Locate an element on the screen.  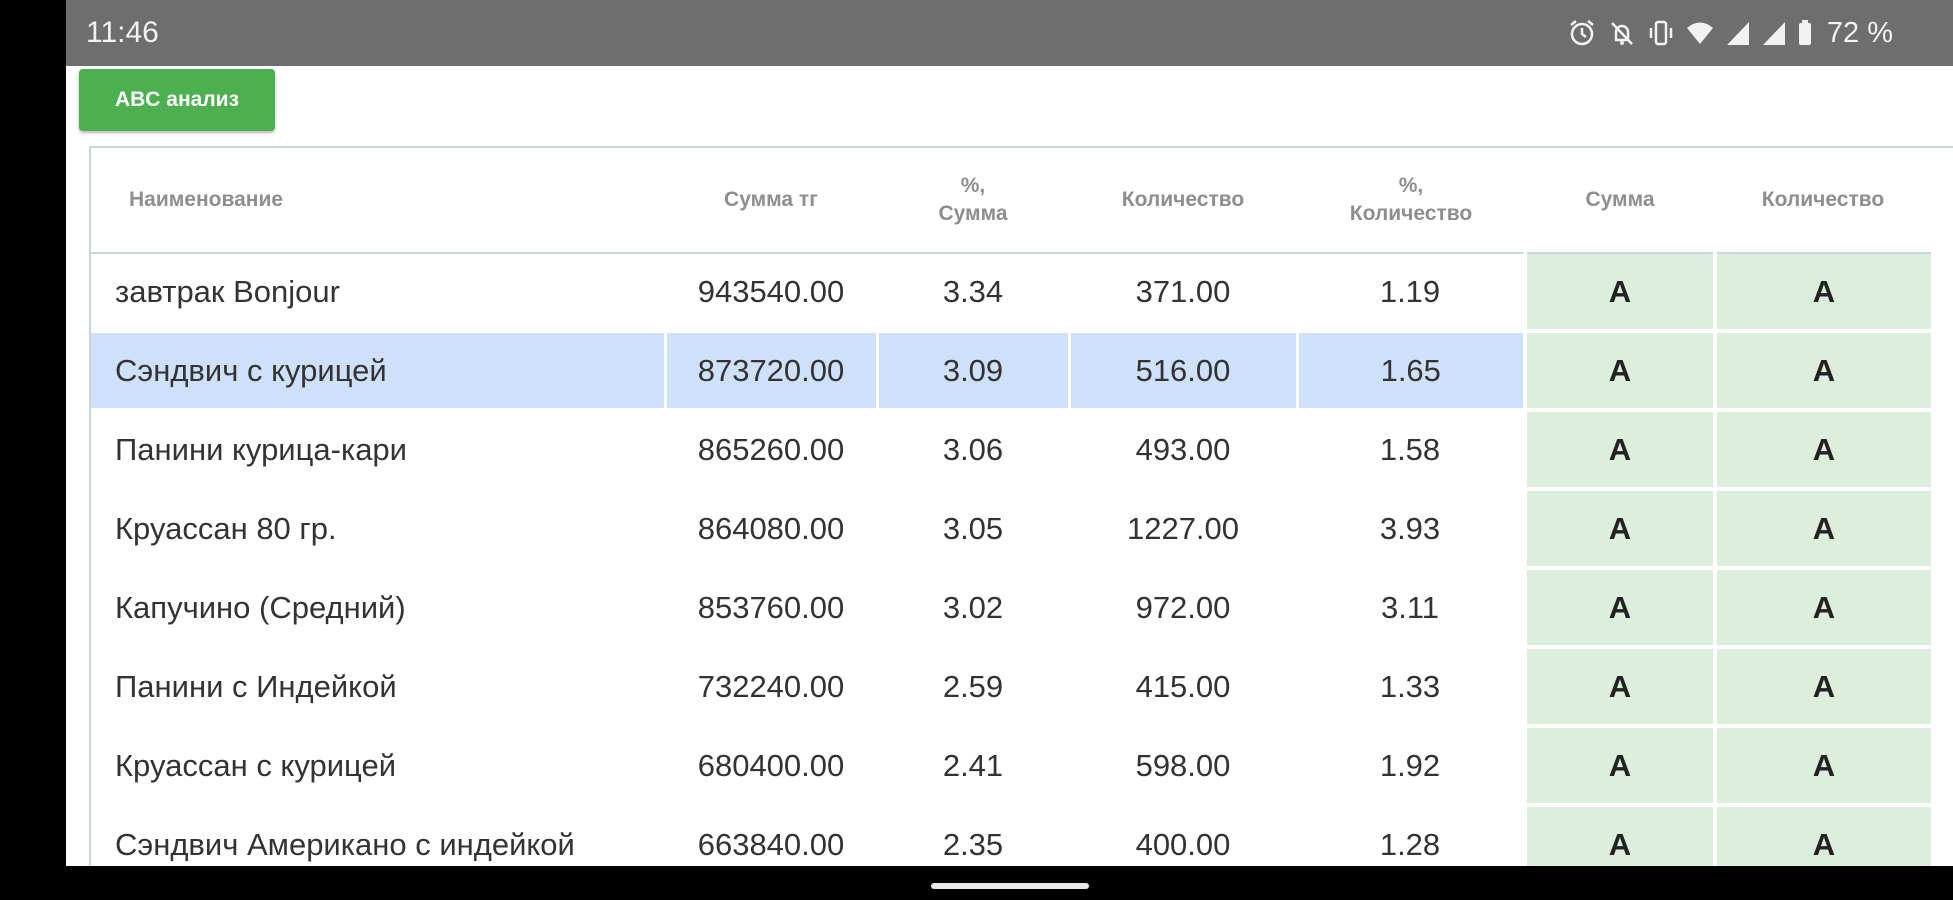
cell-percent-quantity: 3.93 is located at coordinates (1411, 529).